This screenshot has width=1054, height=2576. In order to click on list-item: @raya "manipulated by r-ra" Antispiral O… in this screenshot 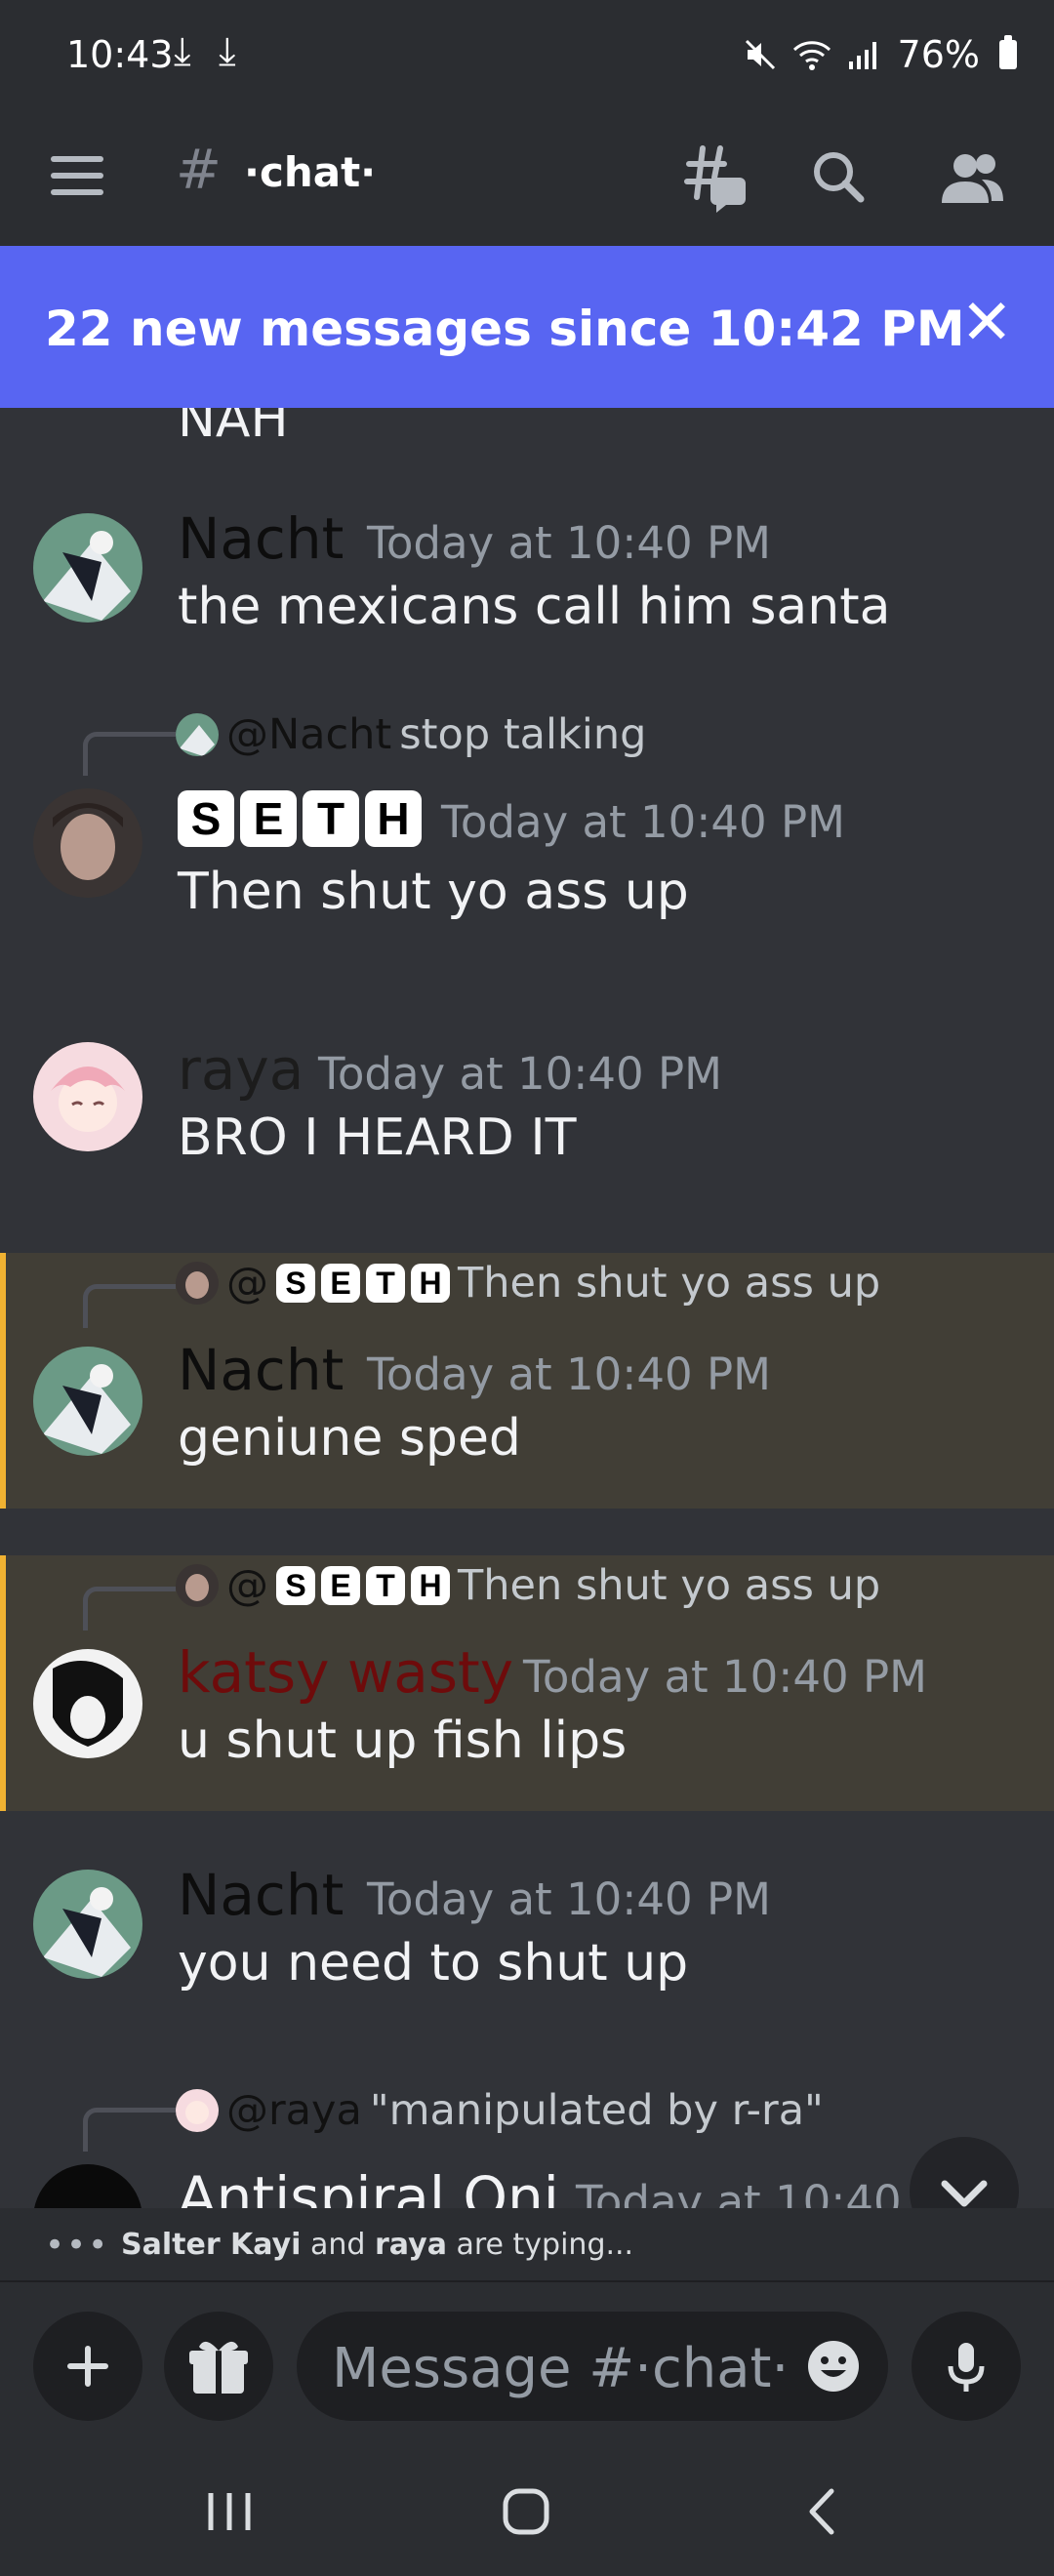, I will do `click(527, 2147)`.